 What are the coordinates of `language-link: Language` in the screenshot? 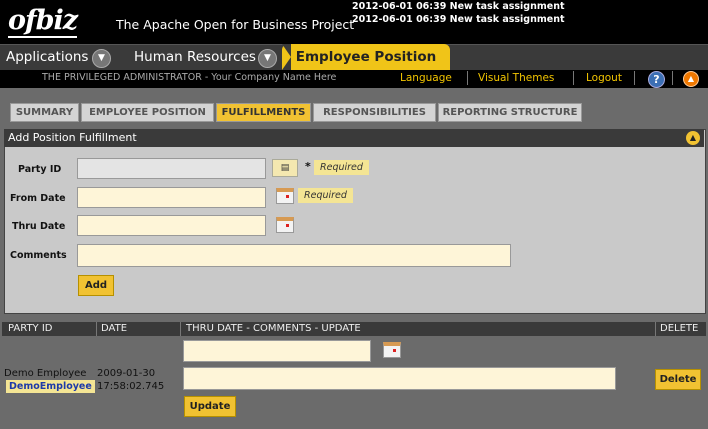 It's located at (426, 78).